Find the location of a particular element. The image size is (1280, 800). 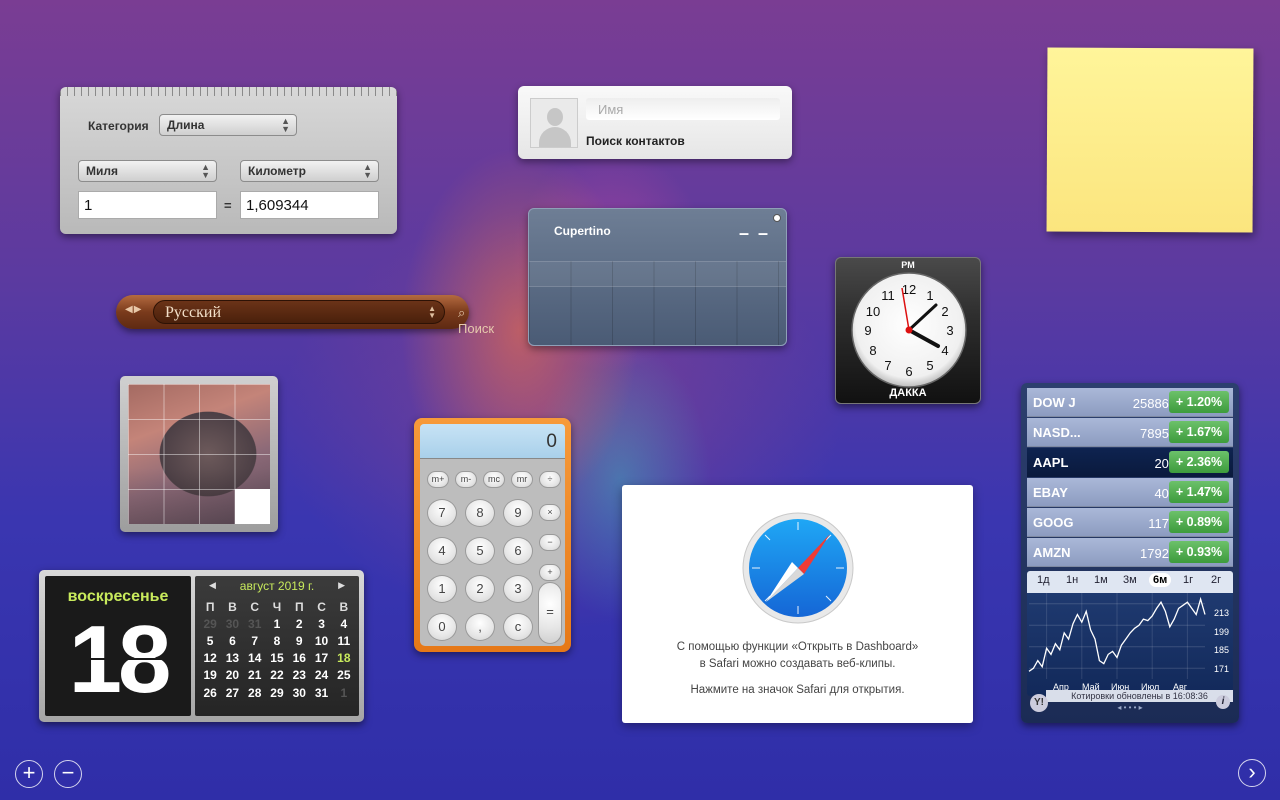

weekday-header: С is located at coordinates (255, 606).